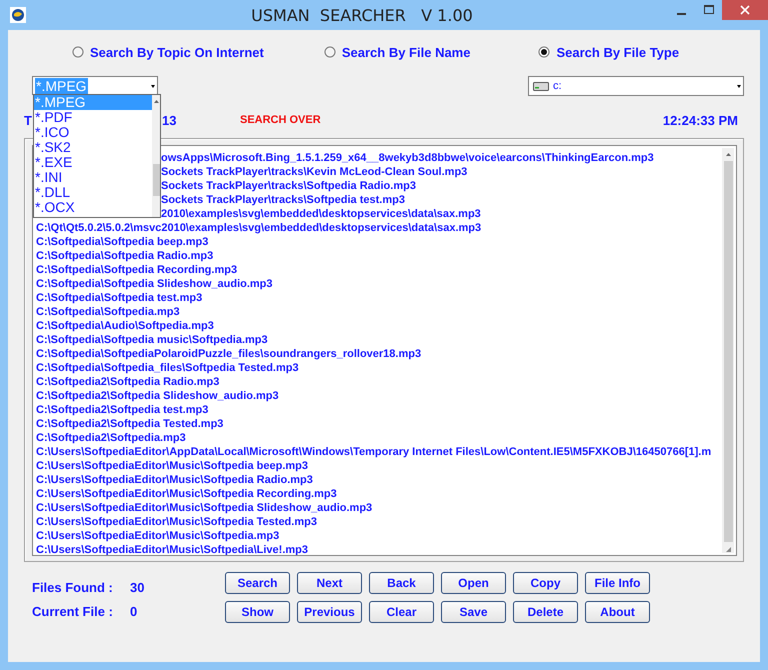 The image size is (768, 670). What do you see at coordinates (617, 583) in the screenshot?
I see `action-button: File Info` at bounding box center [617, 583].